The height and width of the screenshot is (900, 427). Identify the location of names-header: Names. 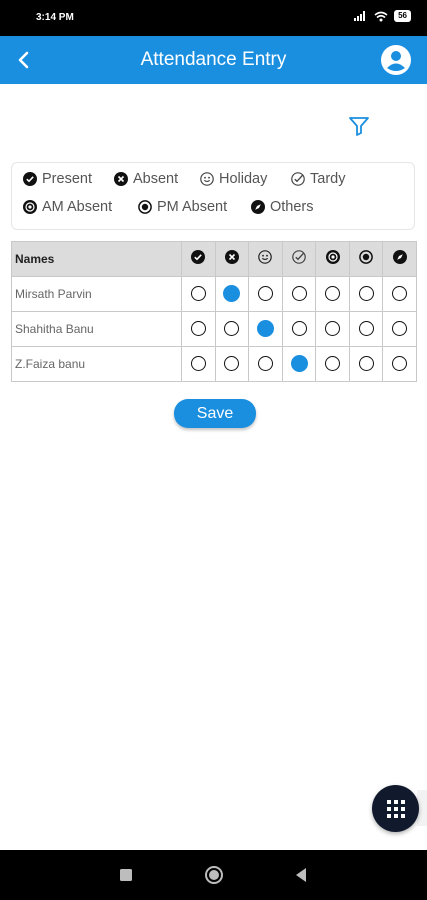
(96, 259).